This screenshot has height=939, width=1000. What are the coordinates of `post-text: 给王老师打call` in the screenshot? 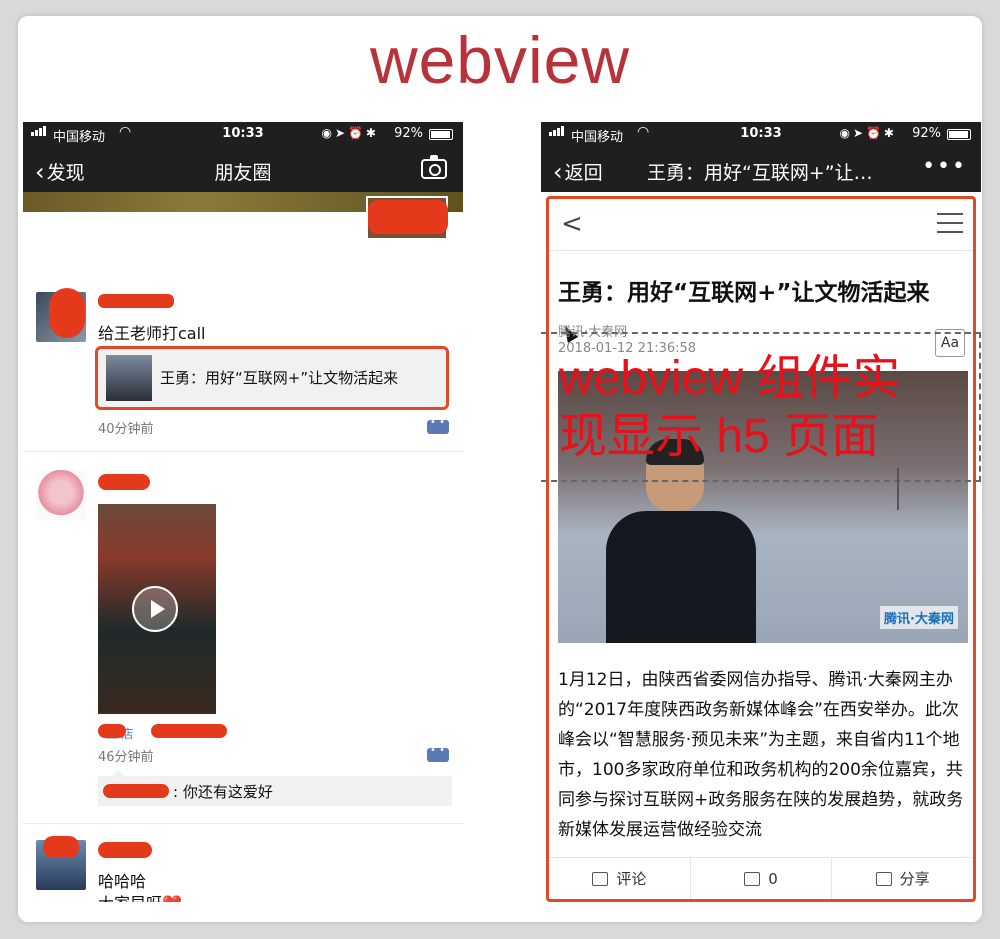 It's located at (152, 333).